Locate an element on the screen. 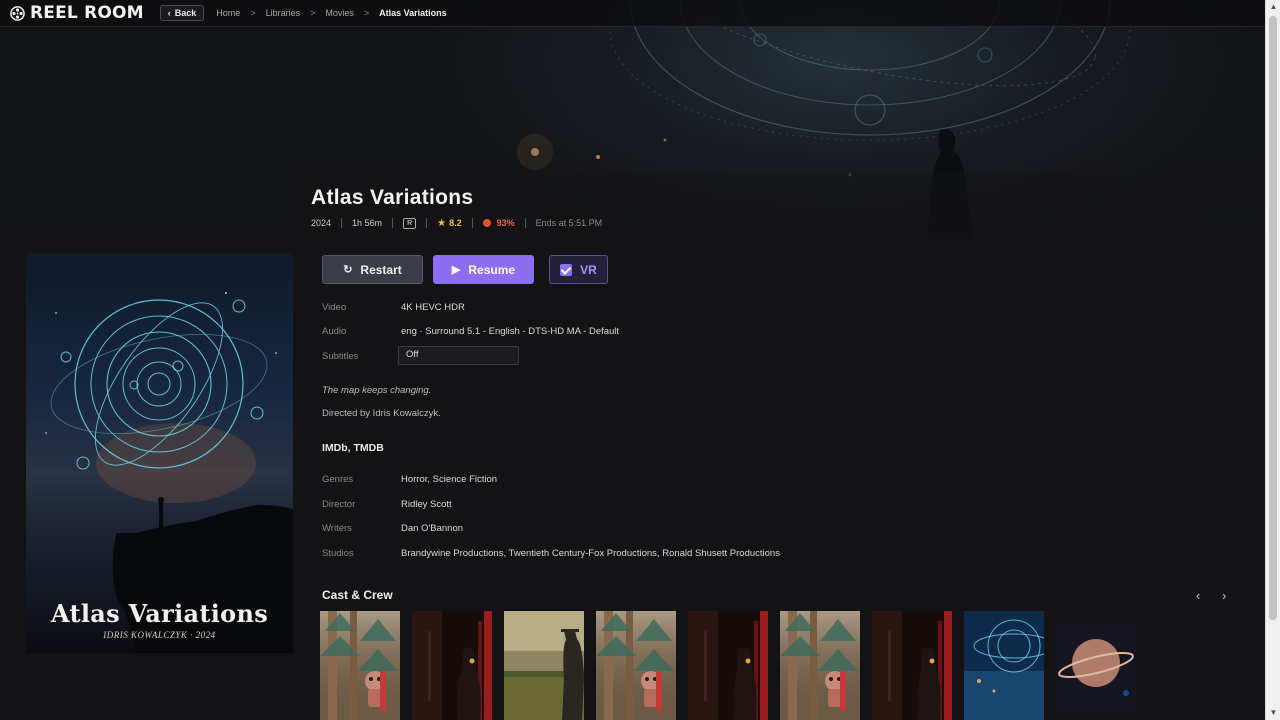 This screenshot has height=720, width=1280. restart-label: Restart is located at coordinates (381, 269).